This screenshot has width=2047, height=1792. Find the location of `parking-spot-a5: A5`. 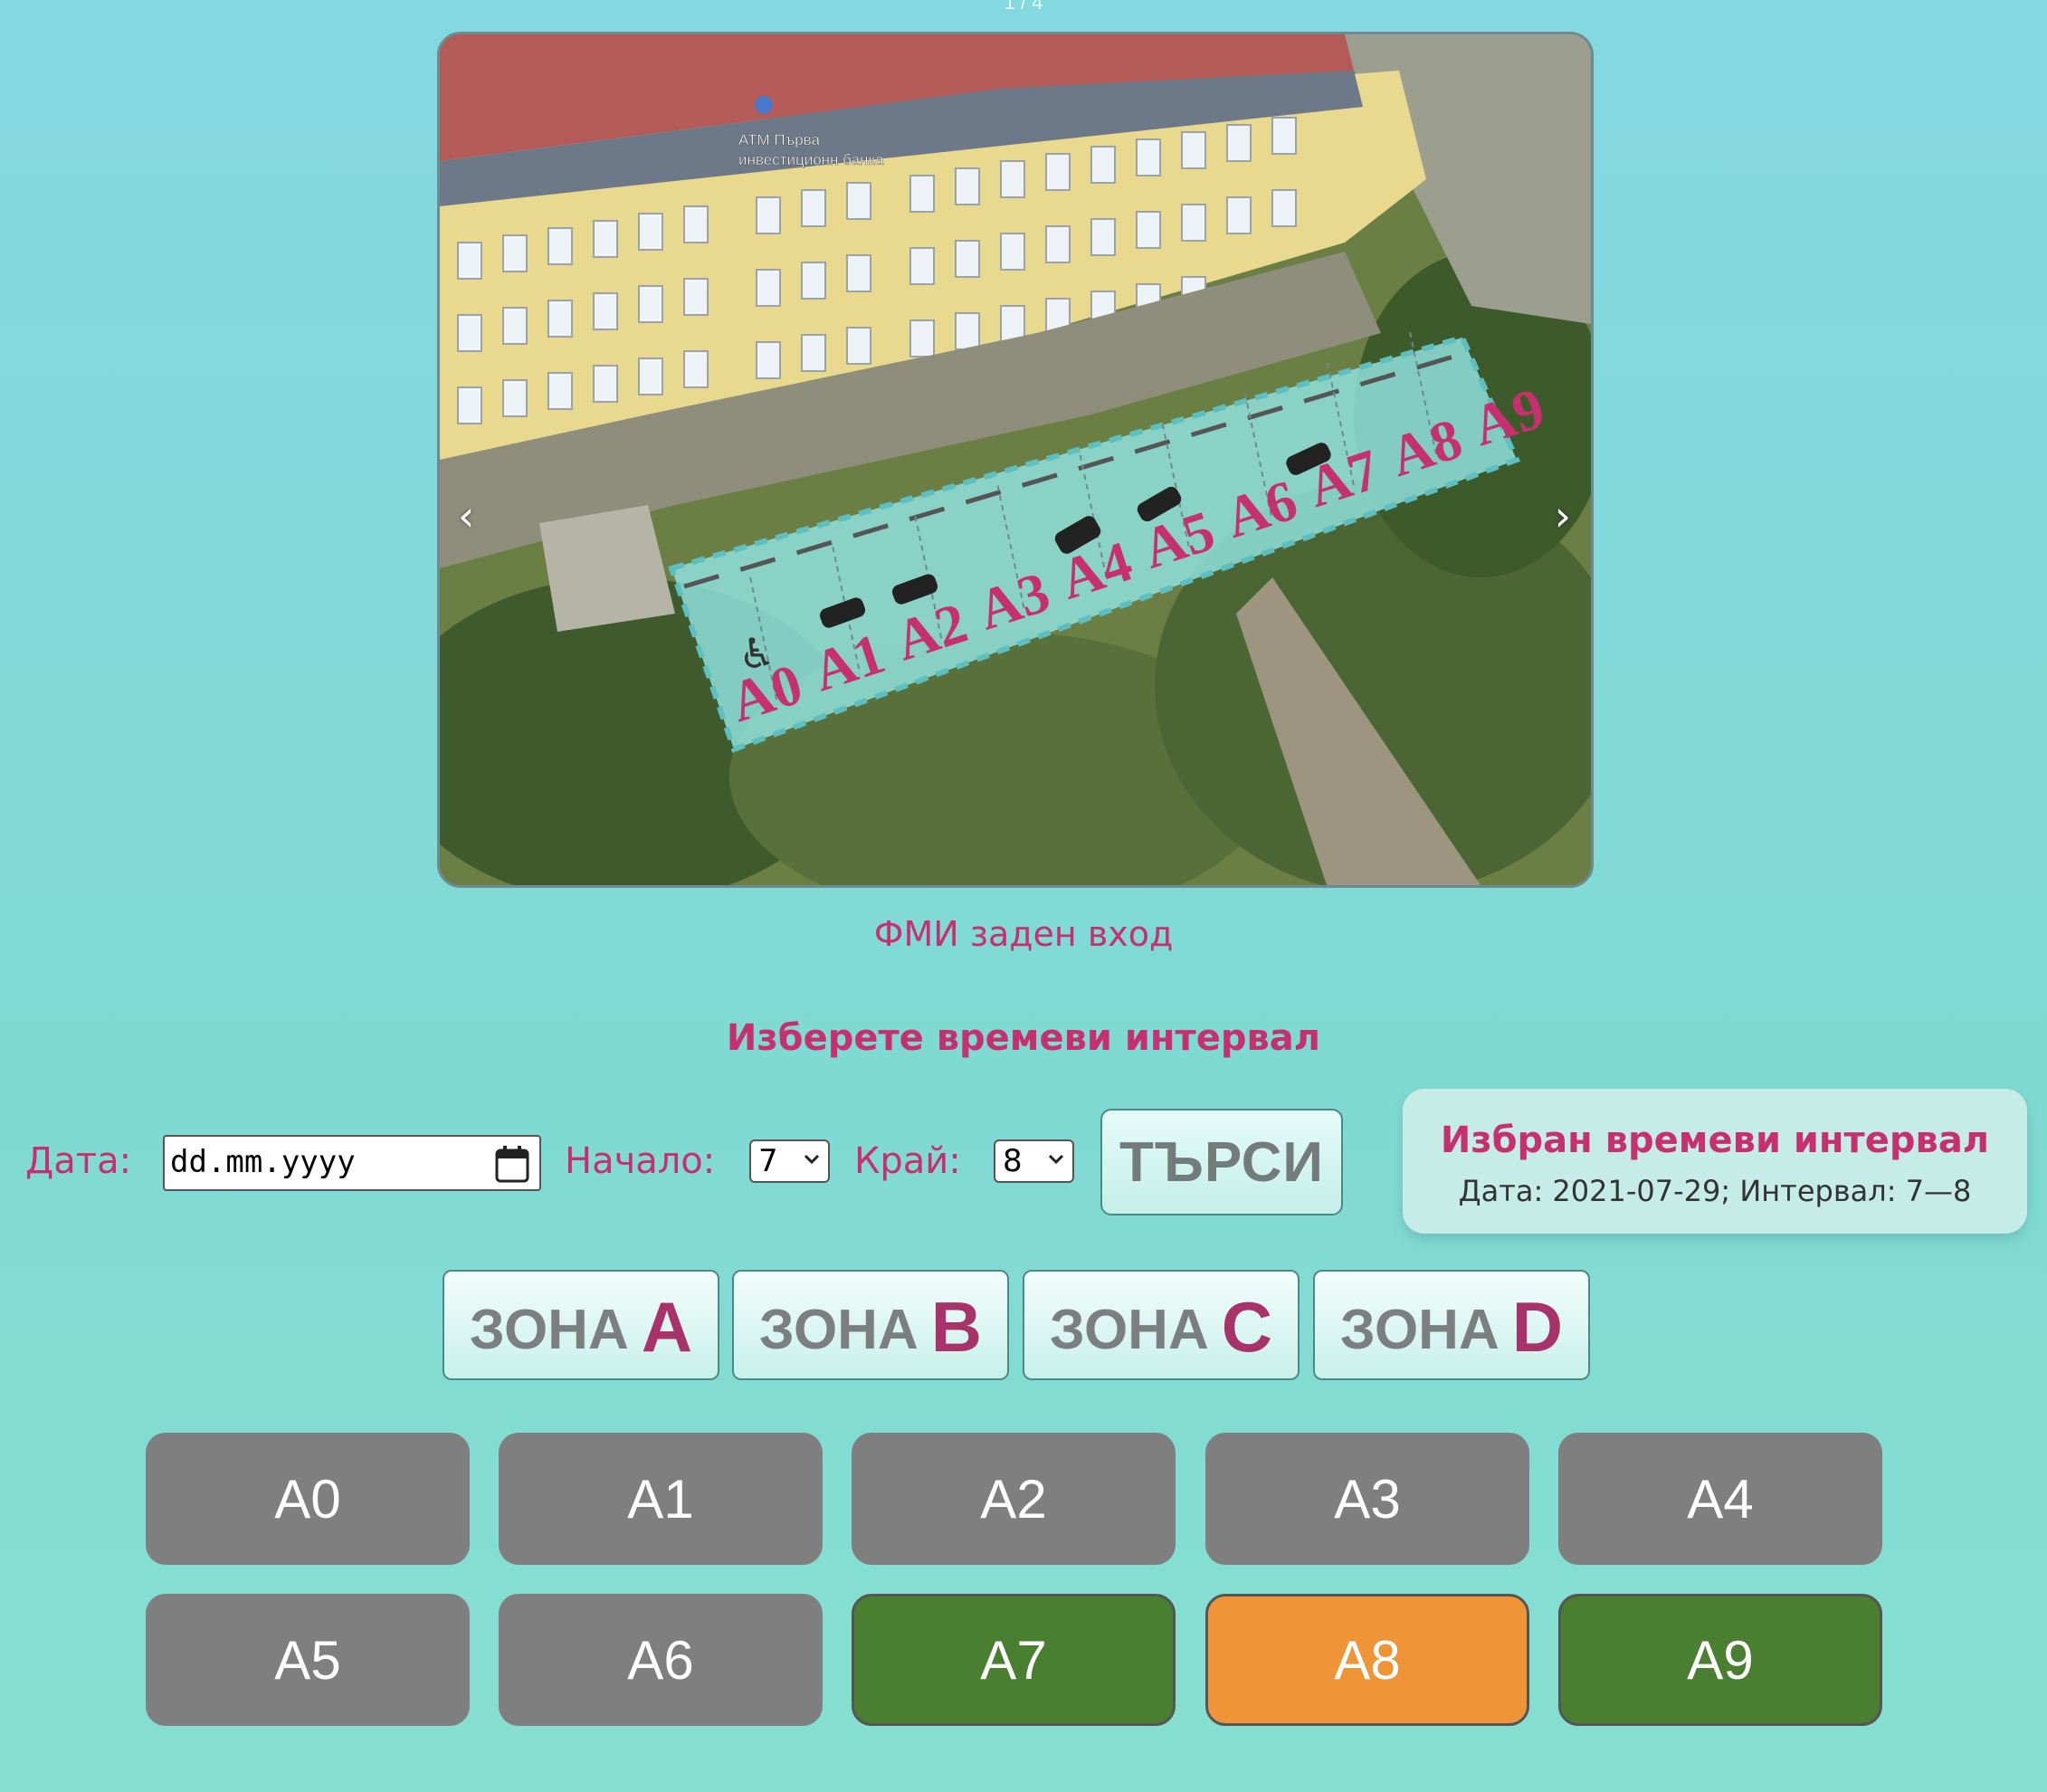

parking-spot-a5: A5 is located at coordinates (308, 1660).